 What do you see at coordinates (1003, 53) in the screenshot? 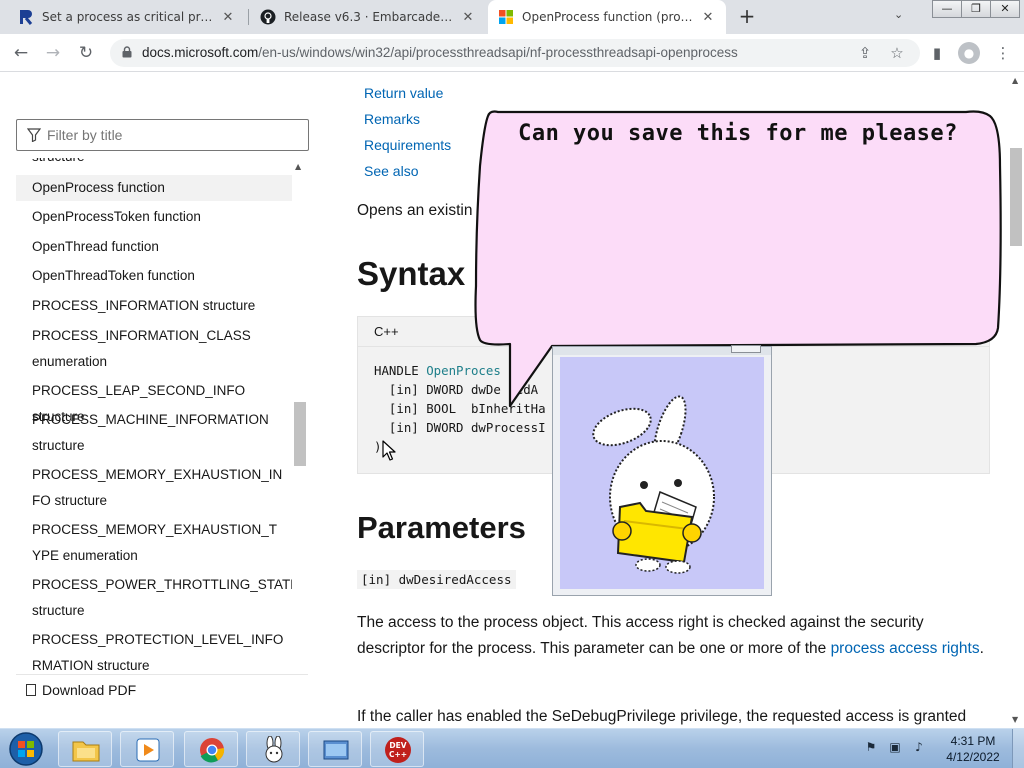
I see `kebab-menu-icon: ⋮` at bounding box center [1003, 53].